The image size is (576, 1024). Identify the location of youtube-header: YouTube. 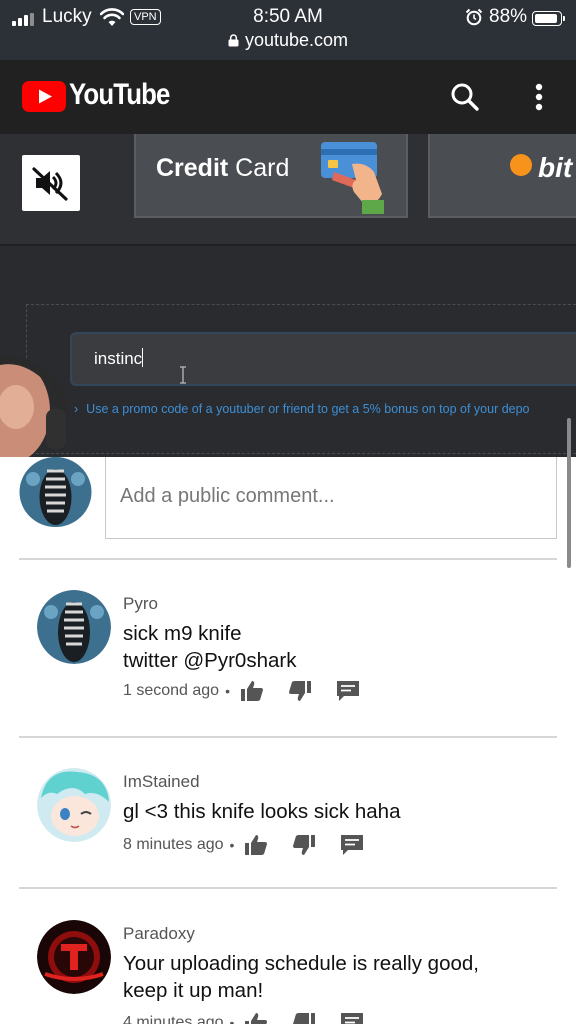
(288, 97).